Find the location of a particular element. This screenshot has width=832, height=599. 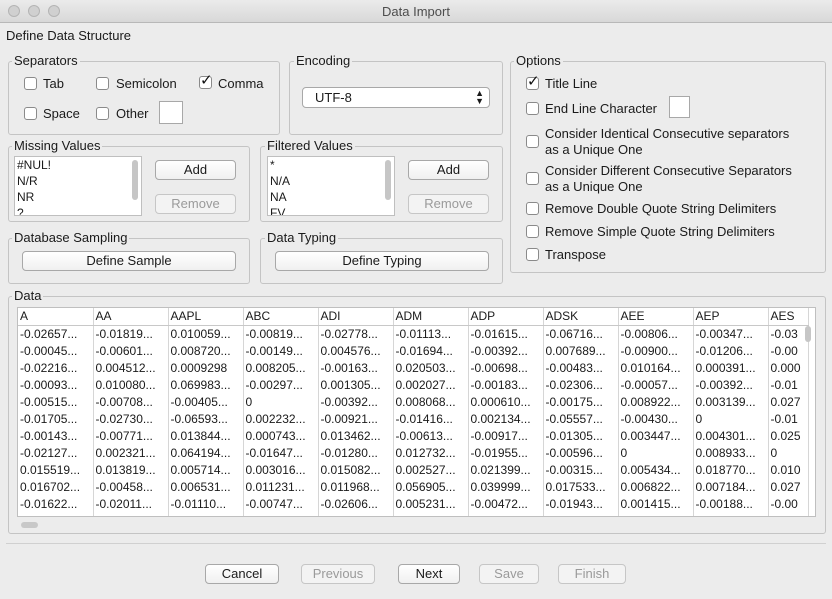

define-typing-button: Define Typing is located at coordinates (382, 261).